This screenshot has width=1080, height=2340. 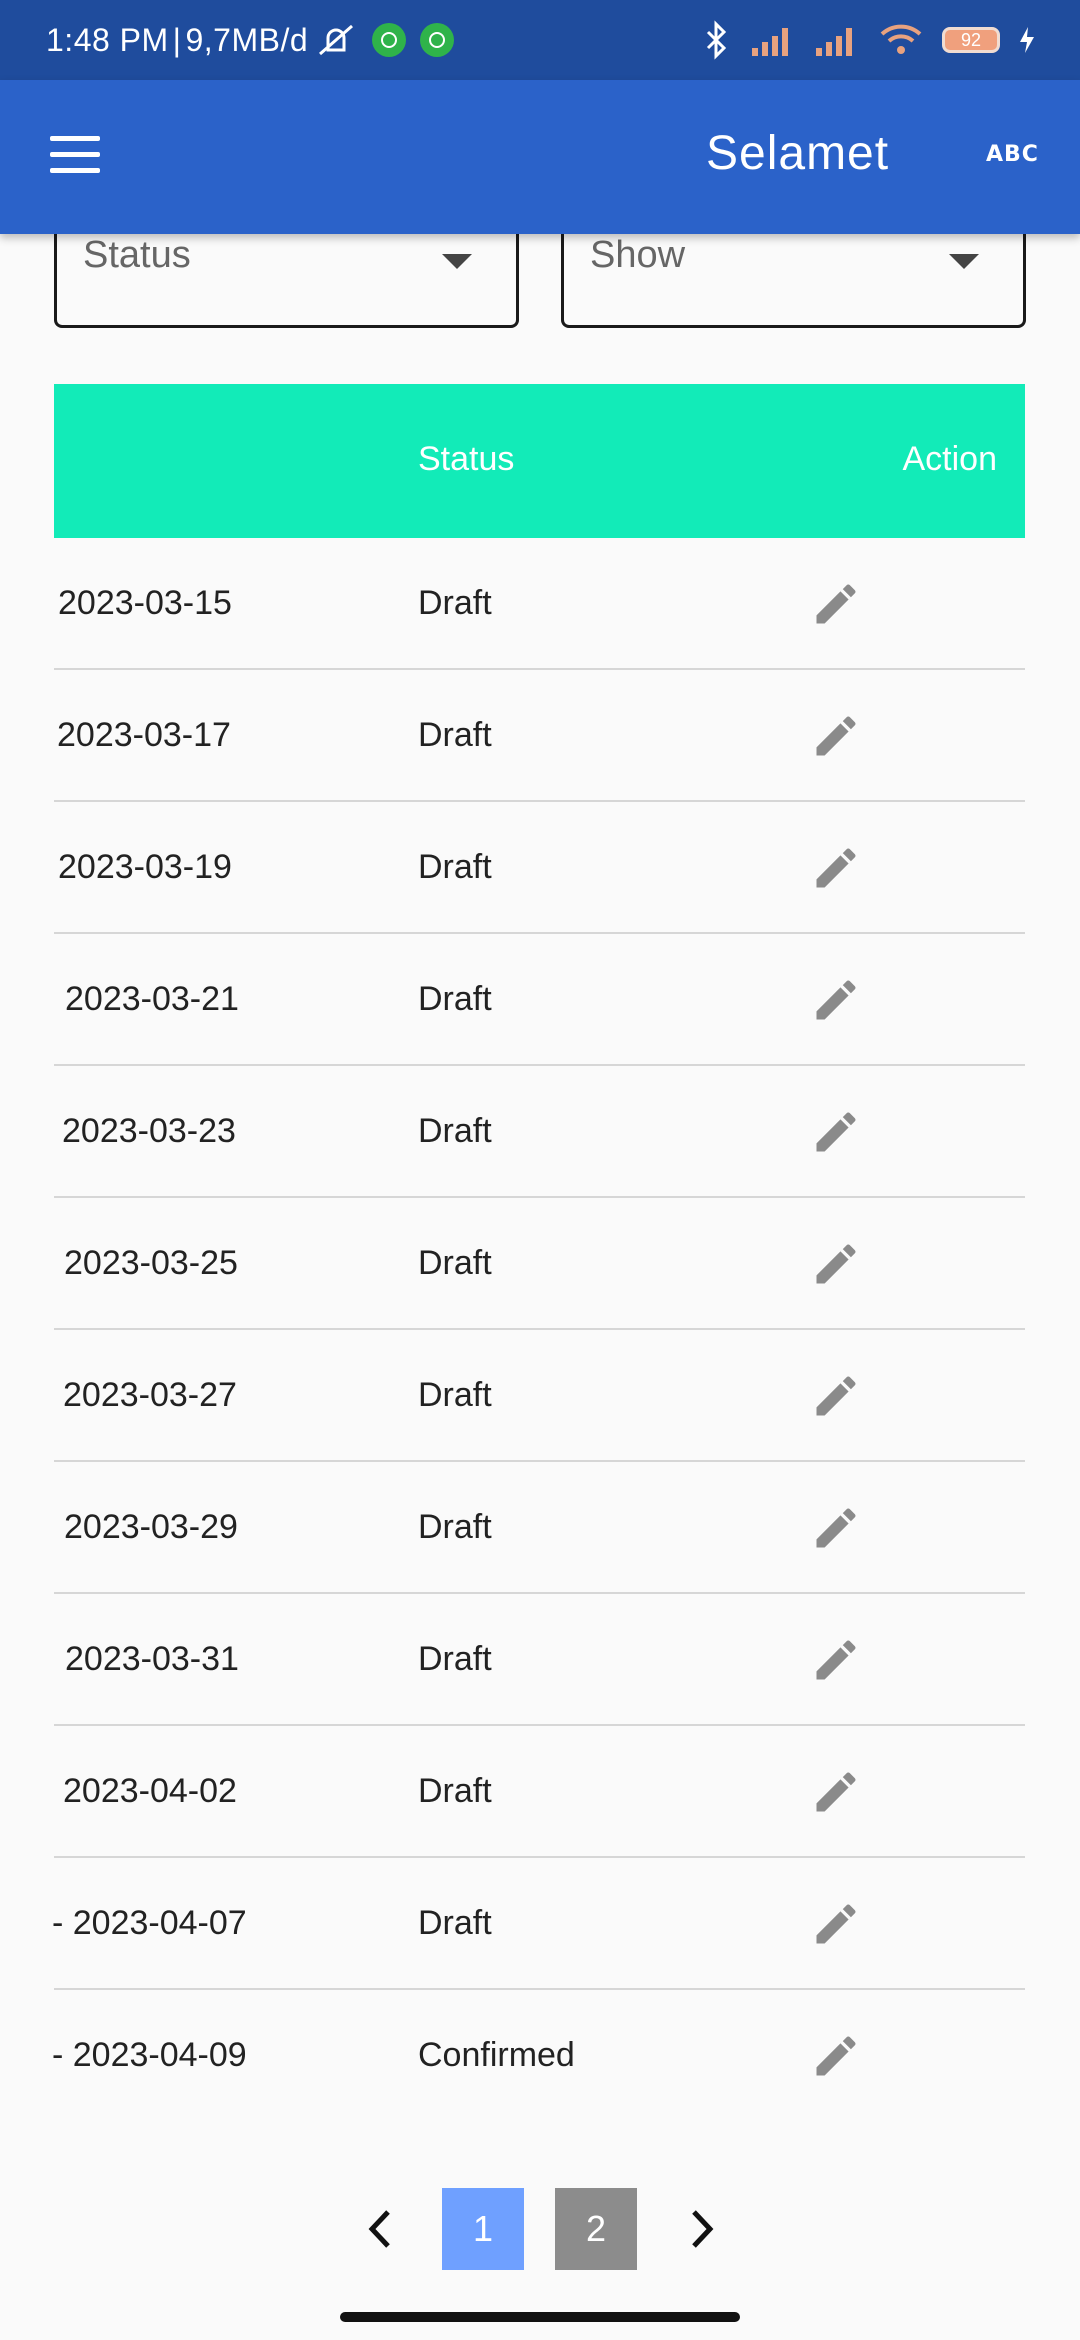 What do you see at coordinates (151, 1263) in the screenshot?
I see `row-date: 2023-03-25` at bounding box center [151, 1263].